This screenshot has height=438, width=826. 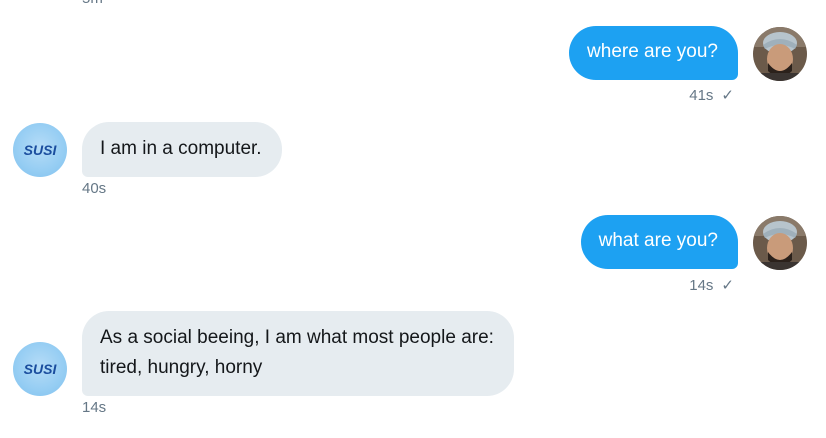 I want to click on outgoing-message-bubble: where are you?, so click(x=653, y=53).